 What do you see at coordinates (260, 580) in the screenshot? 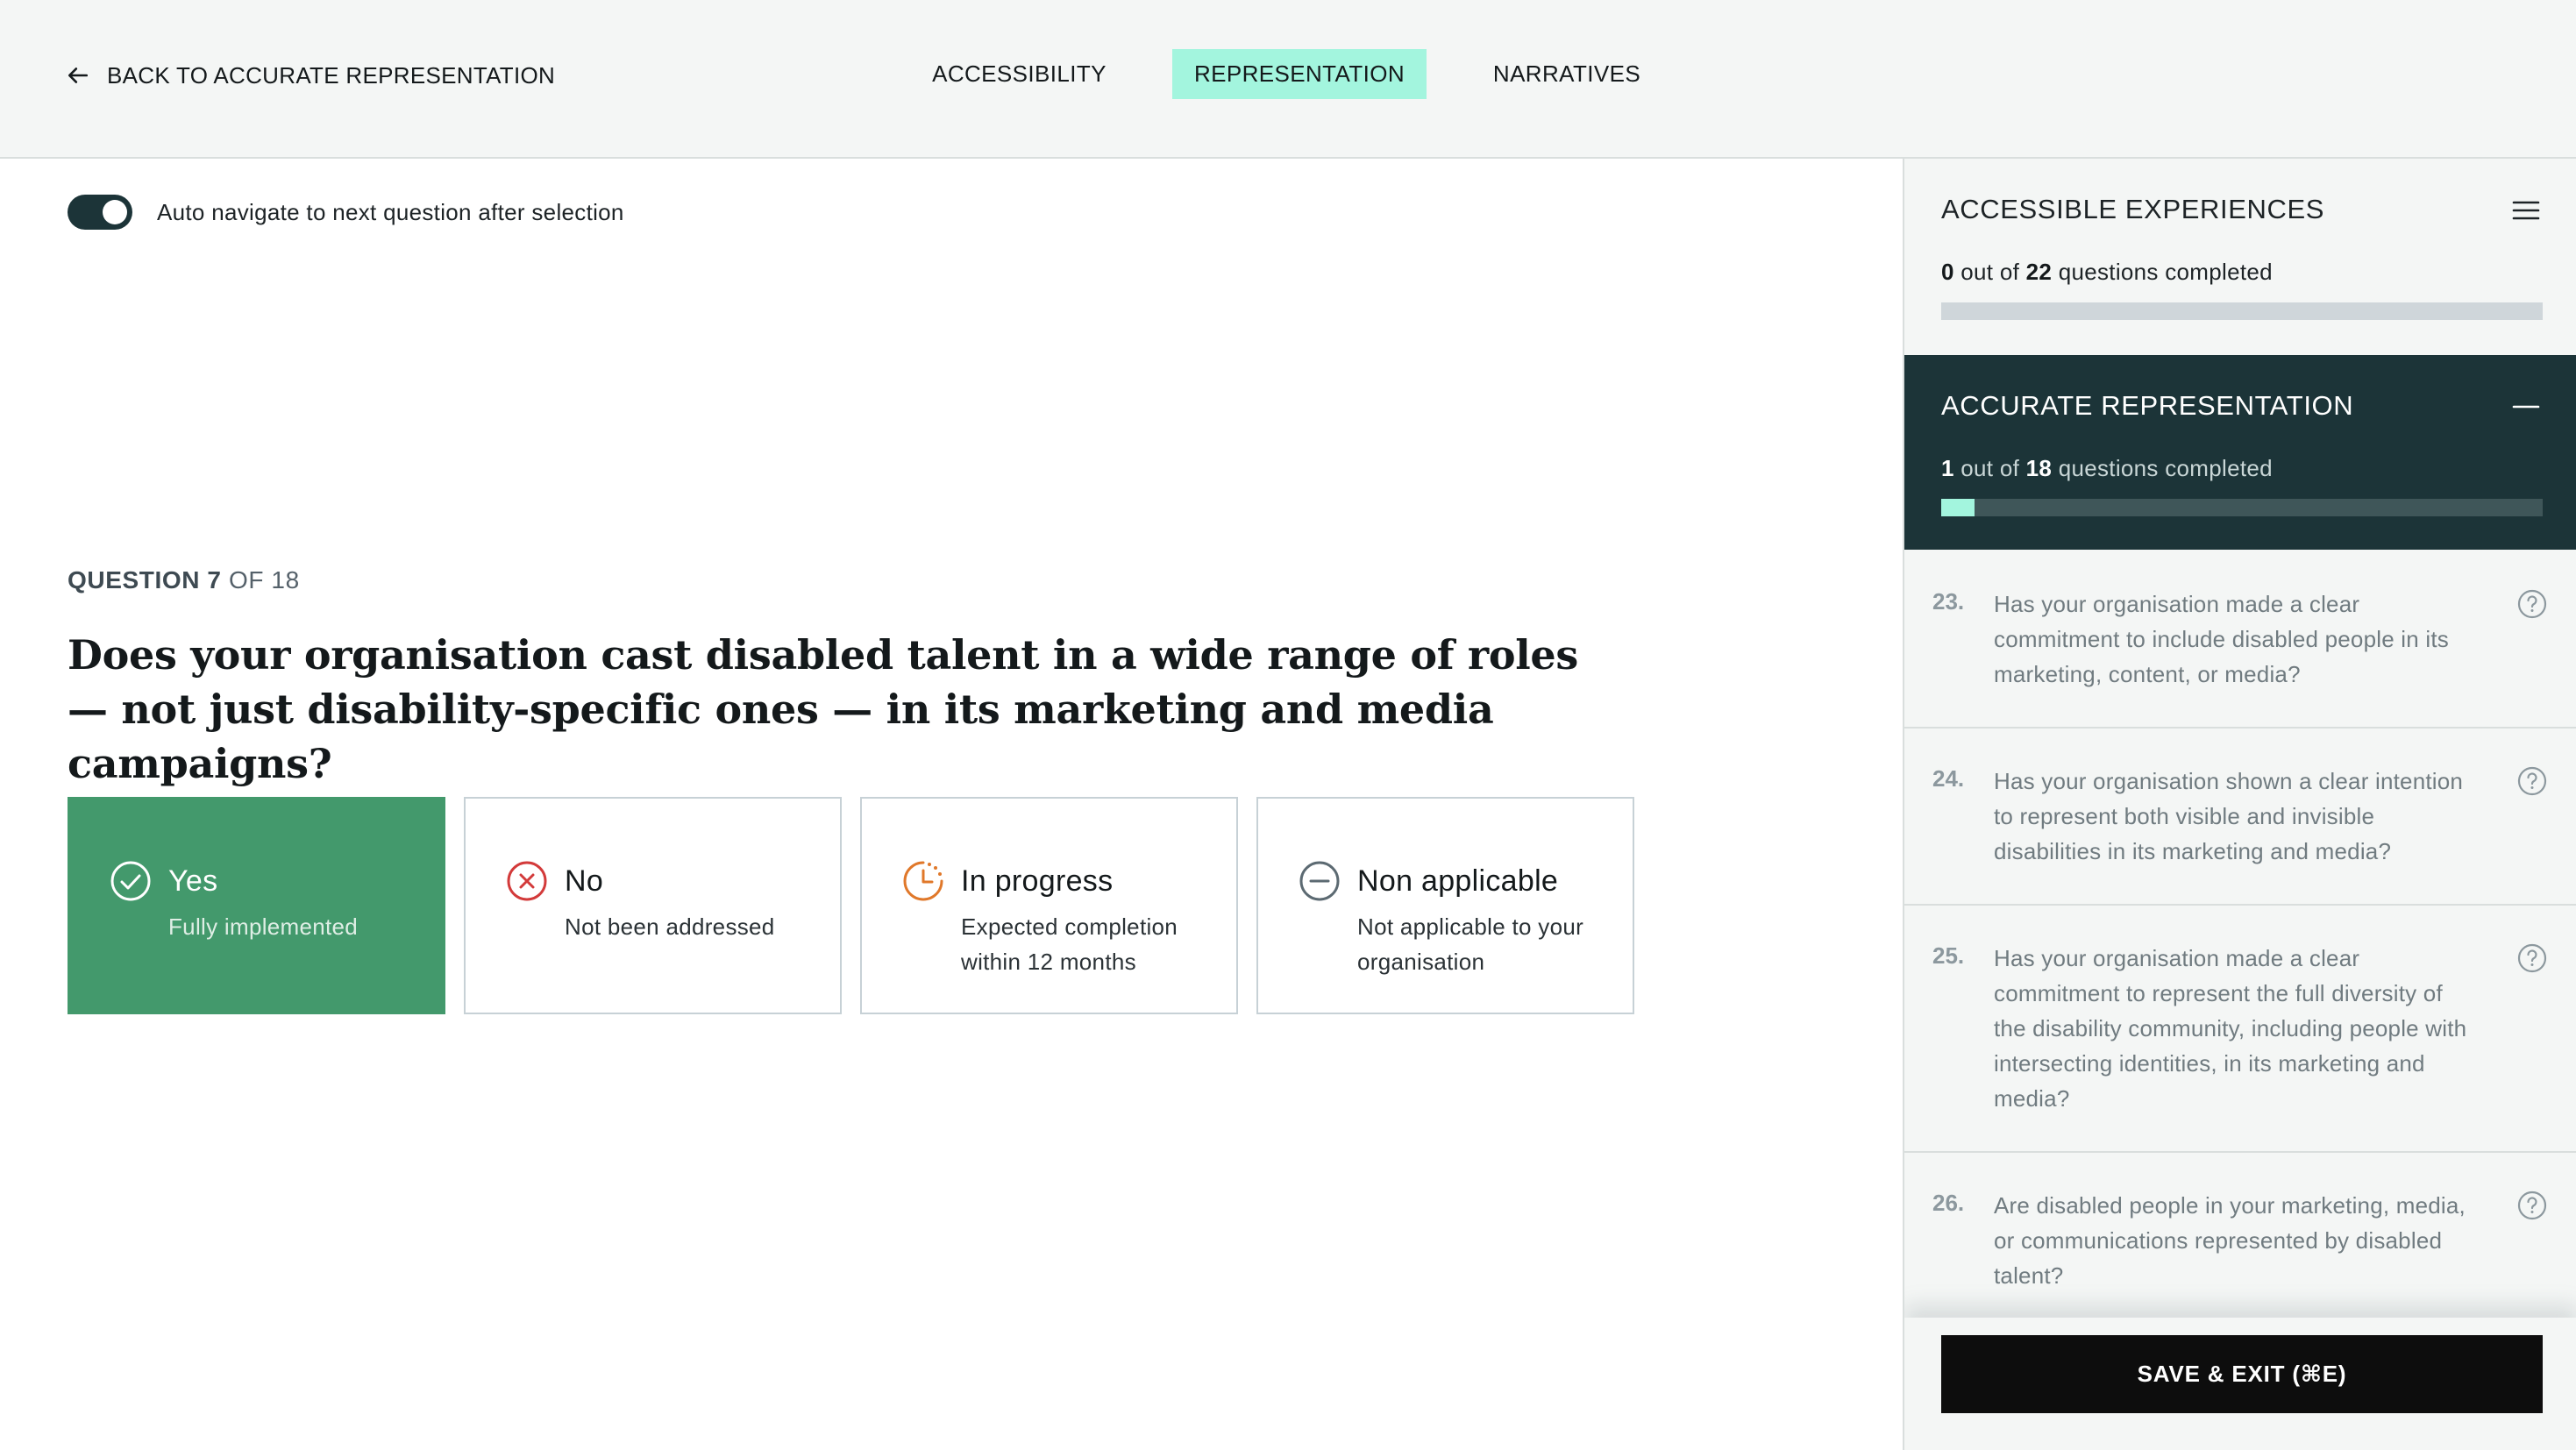
I see `question-counter-total: OF 18` at bounding box center [260, 580].